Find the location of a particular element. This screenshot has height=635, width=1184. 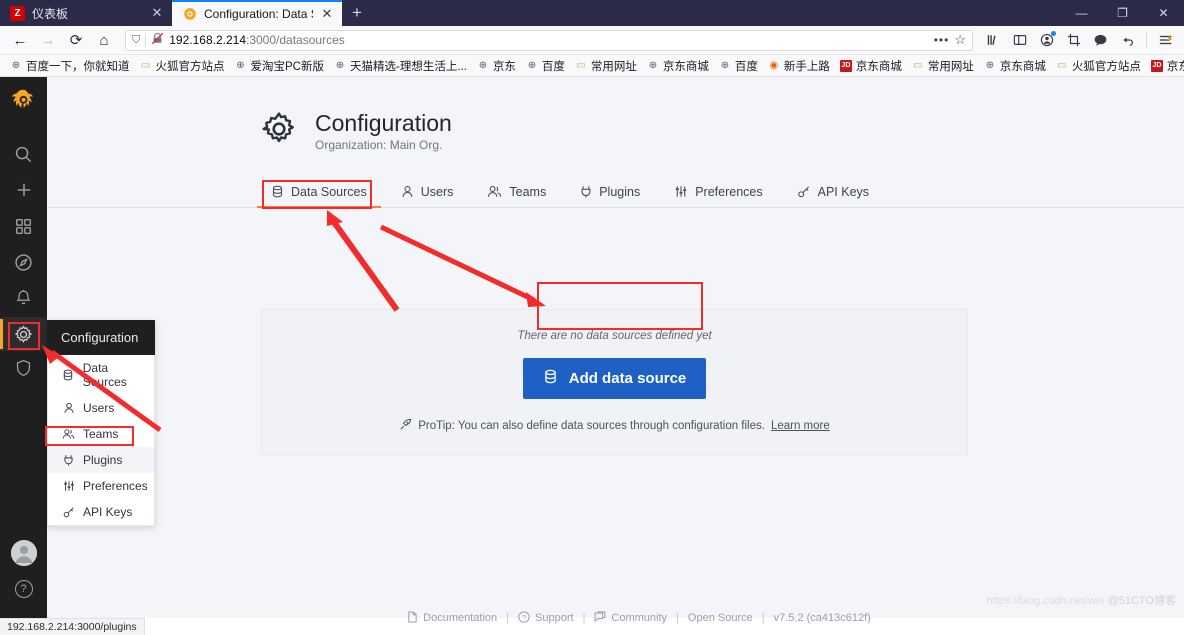

flyout-item-plugins: Plugins is located at coordinates (101, 460).